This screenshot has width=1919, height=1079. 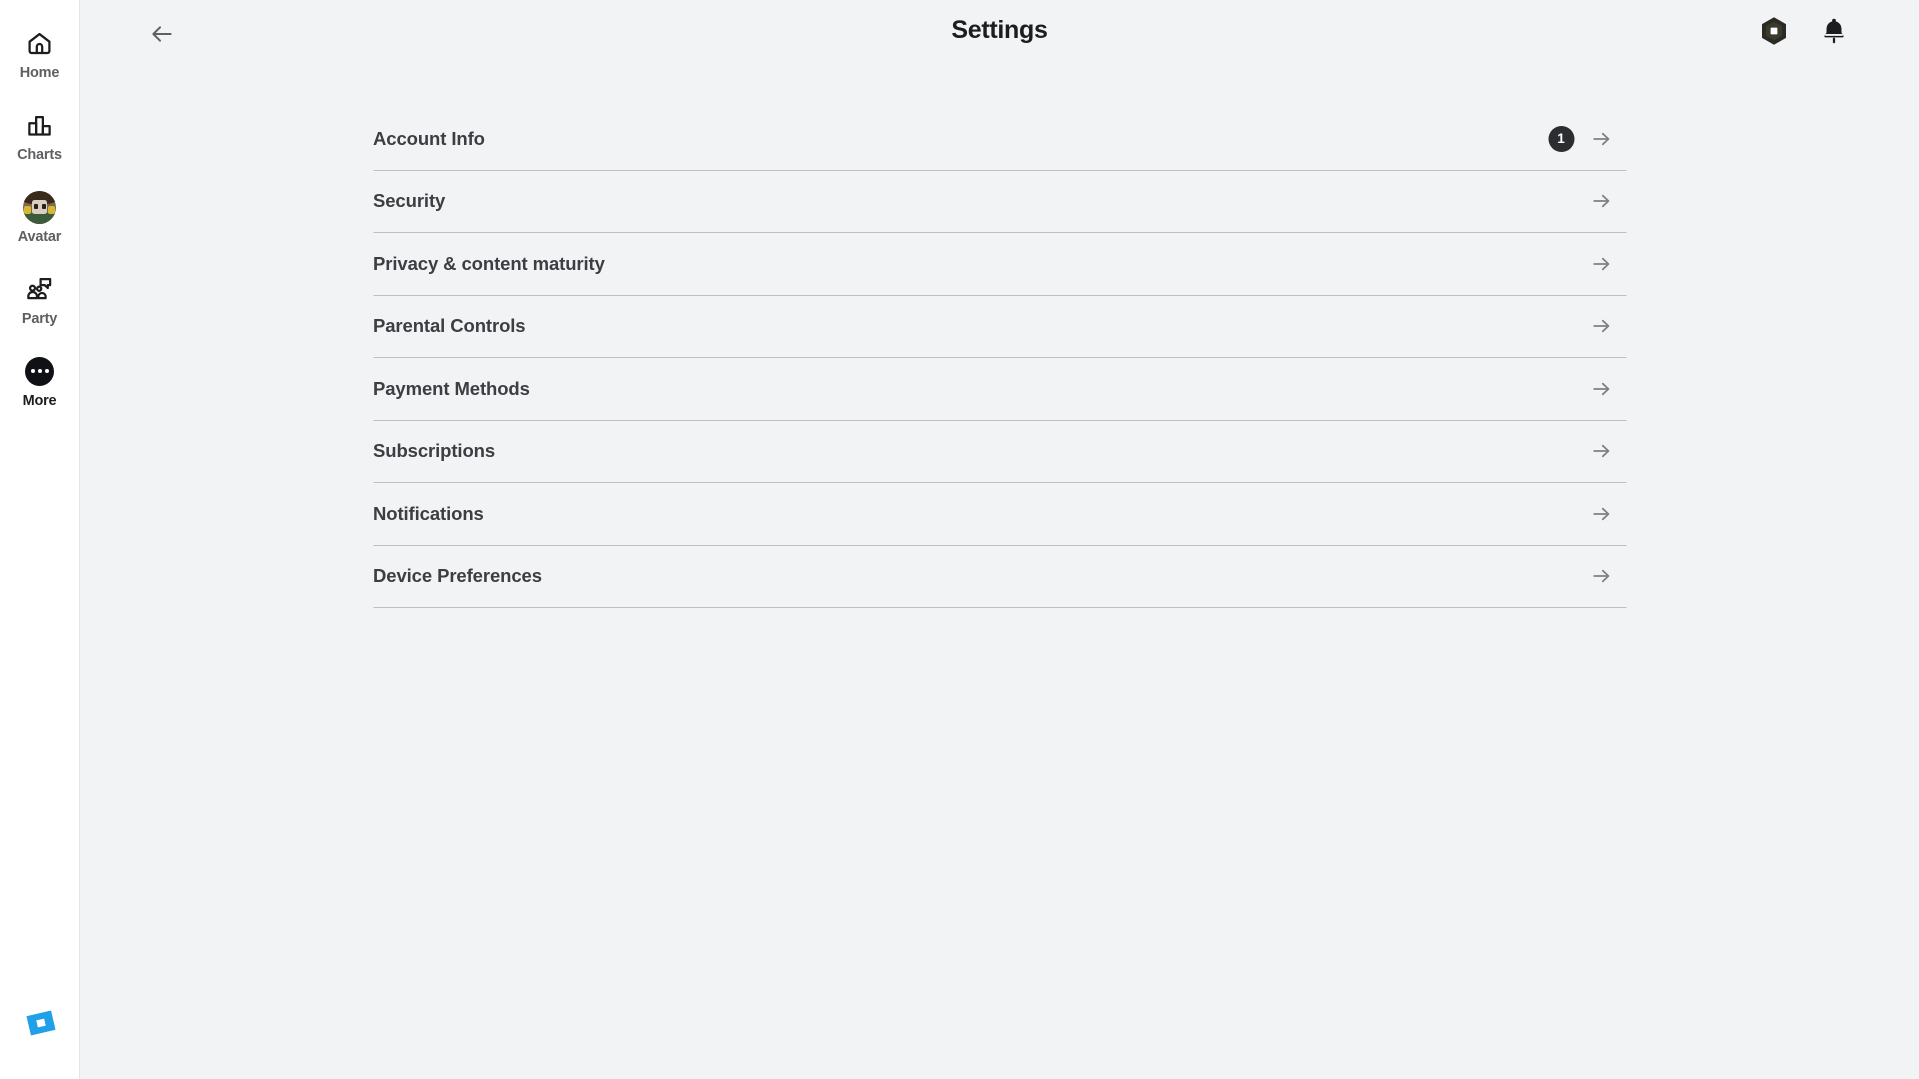 What do you see at coordinates (39, 43) in the screenshot?
I see `home-icon` at bounding box center [39, 43].